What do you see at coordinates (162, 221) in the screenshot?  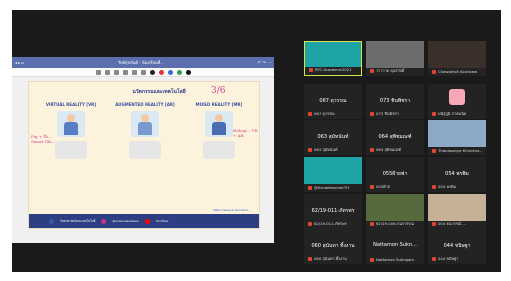 I see `footer-text: YouTube` at bounding box center [162, 221].